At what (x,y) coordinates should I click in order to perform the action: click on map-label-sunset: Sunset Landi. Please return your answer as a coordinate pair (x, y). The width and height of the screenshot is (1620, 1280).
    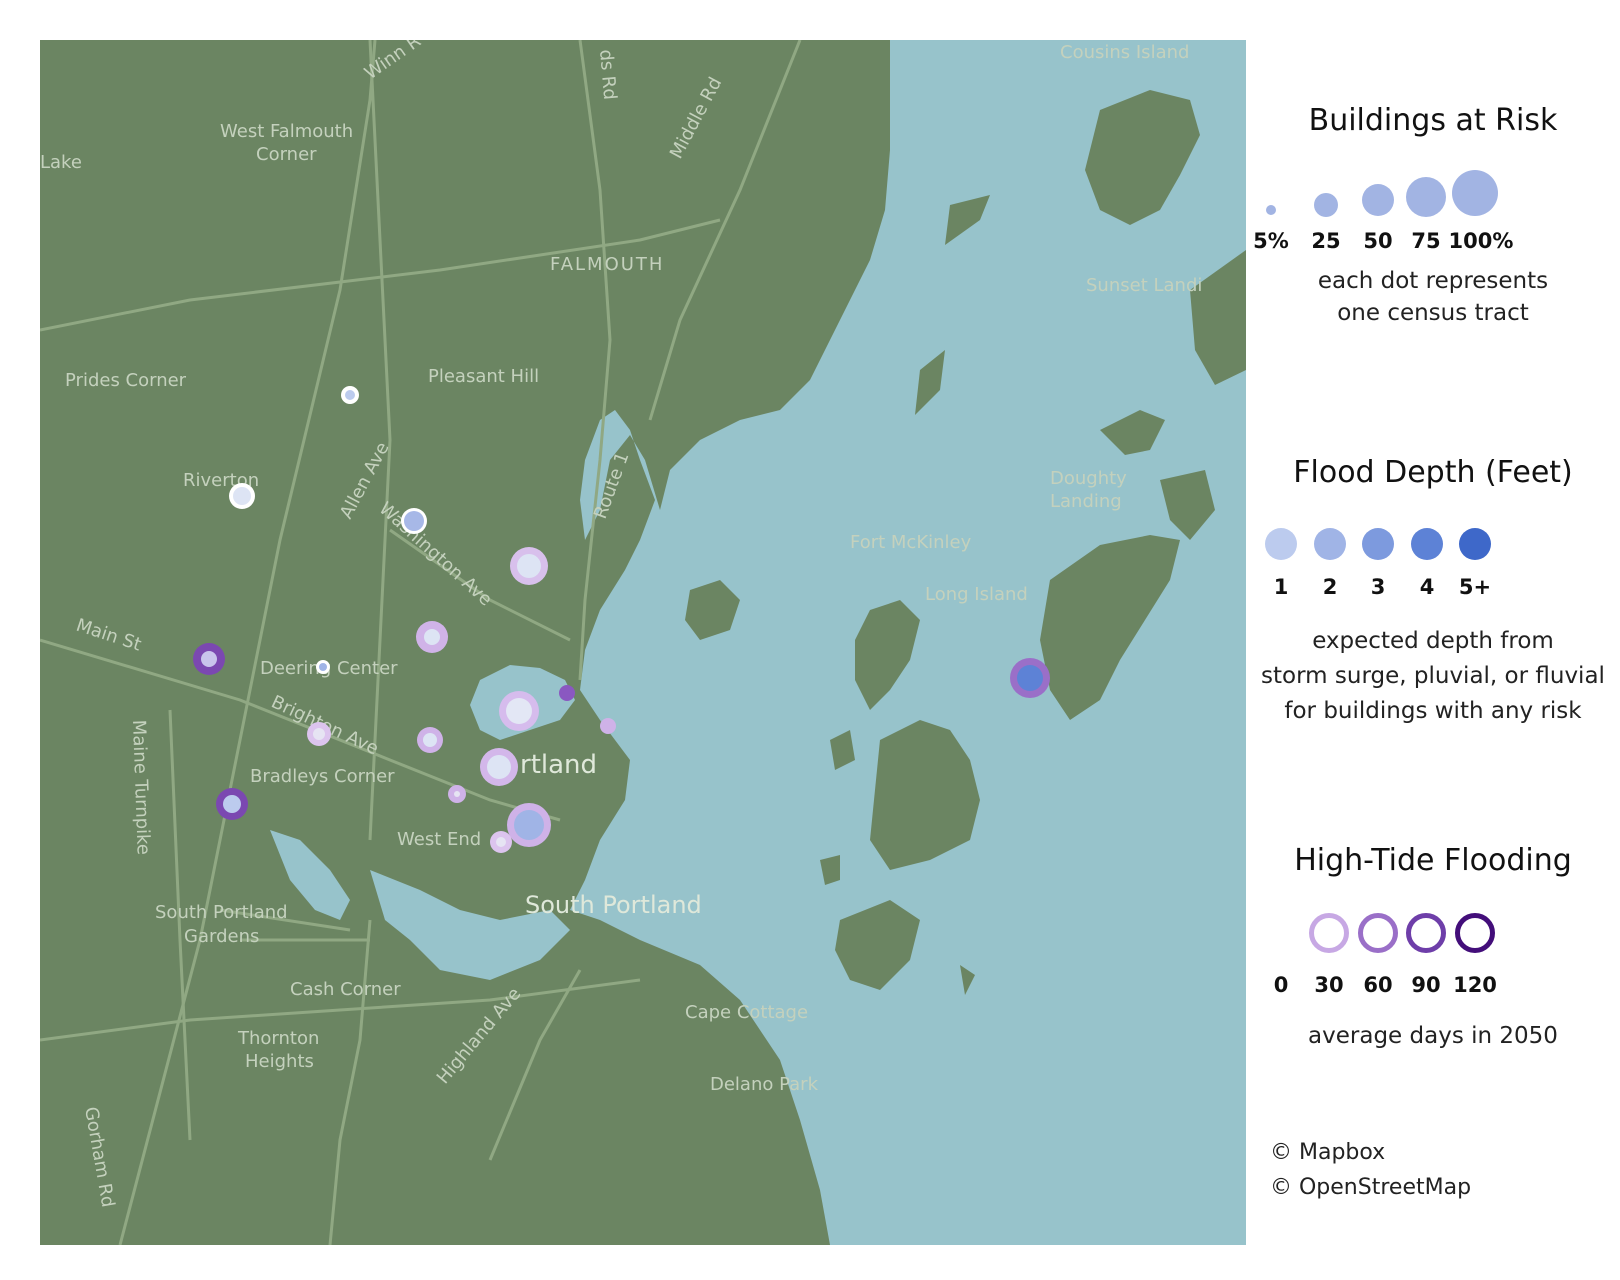
    Looking at the image, I should click on (1144, 285).